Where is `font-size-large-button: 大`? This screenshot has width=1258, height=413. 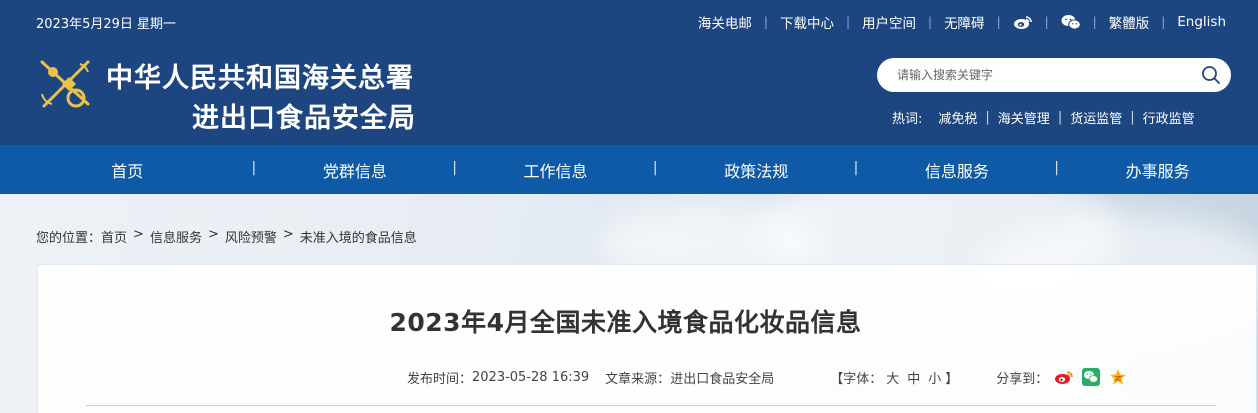 font-size-large-button: 大 is located at coordinates (892, 377).